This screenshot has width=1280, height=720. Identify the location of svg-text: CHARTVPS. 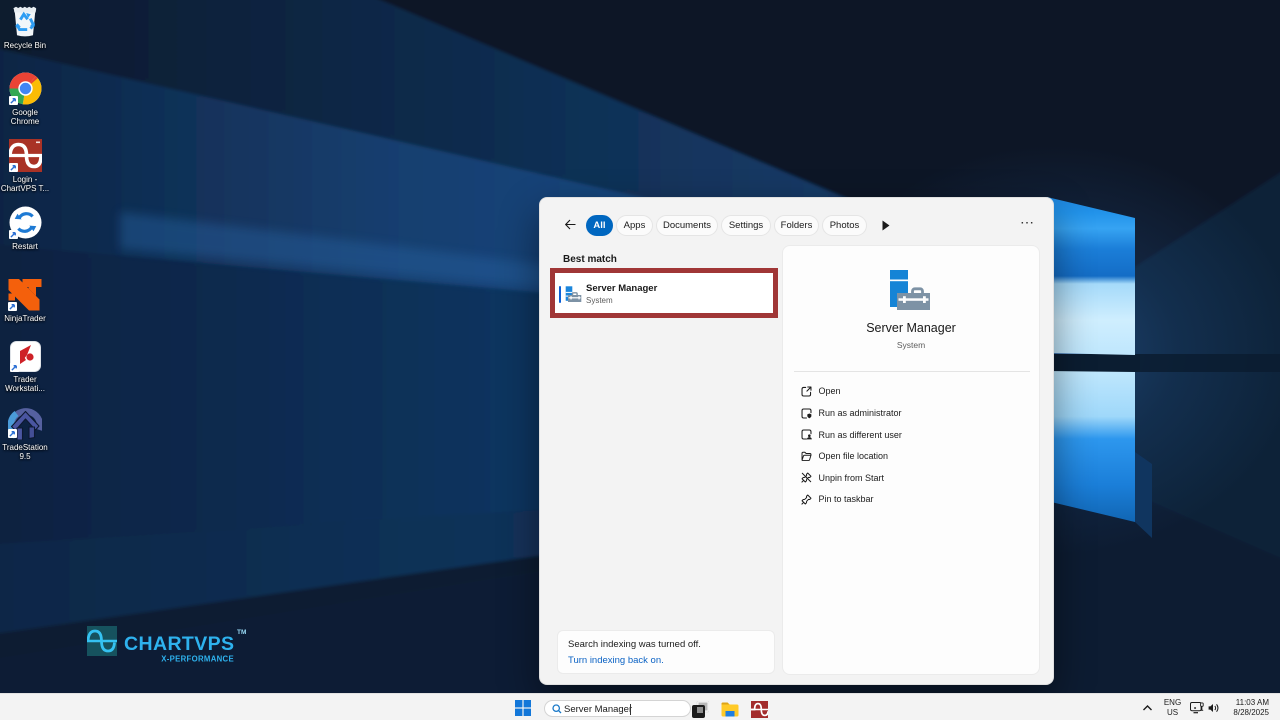
(179, 644).